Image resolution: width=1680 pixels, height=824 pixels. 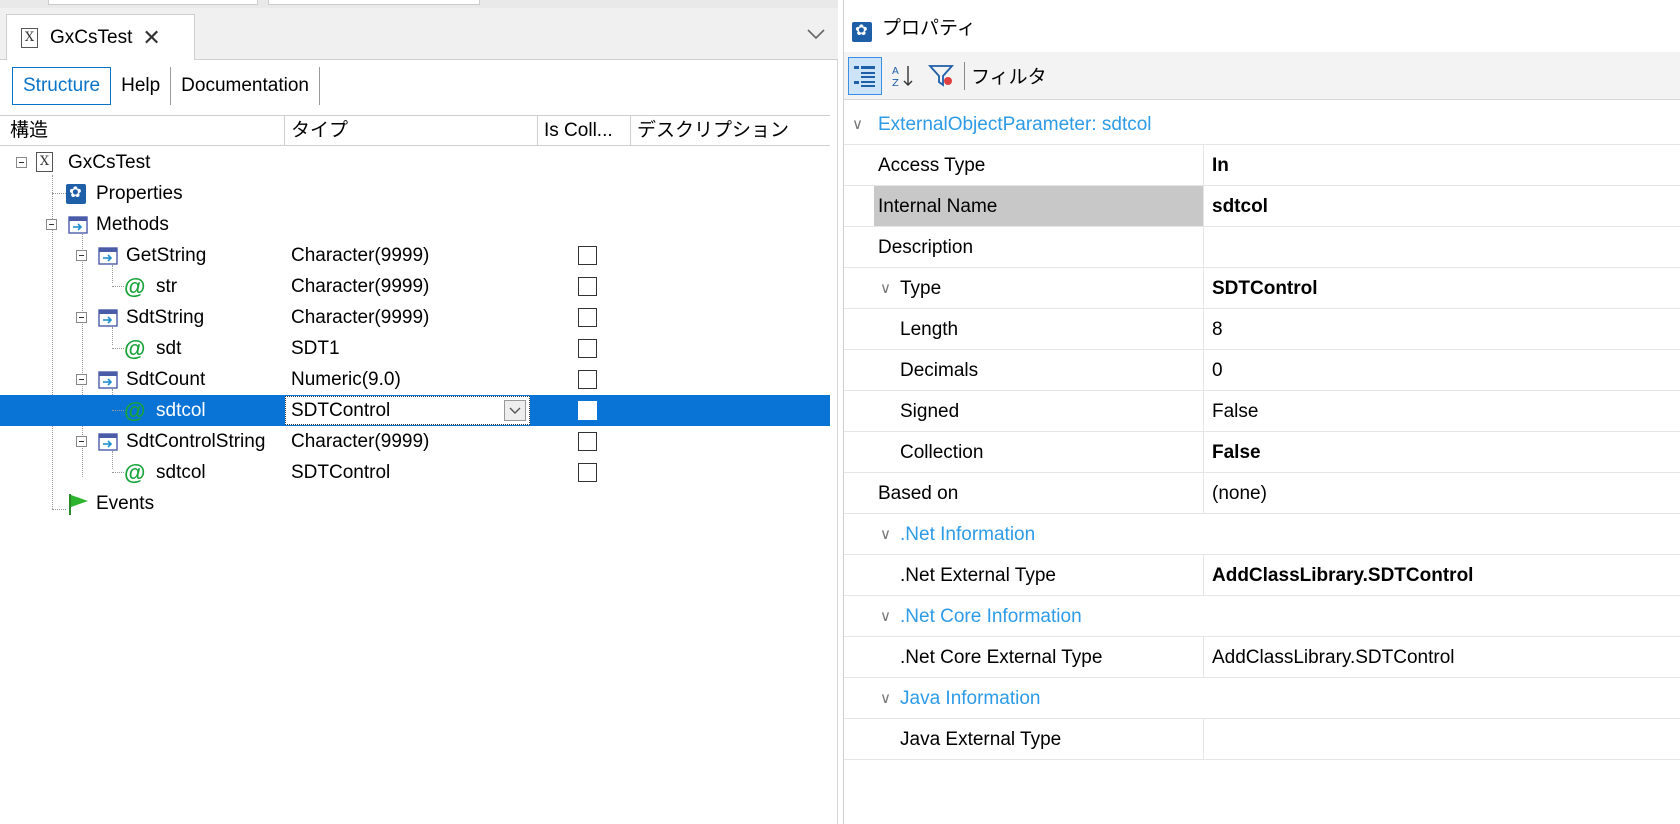 What do you see at coordinates (1217, 370) in the screenshot?
I see `property-value: 0` at bounding box center [1217, 370].